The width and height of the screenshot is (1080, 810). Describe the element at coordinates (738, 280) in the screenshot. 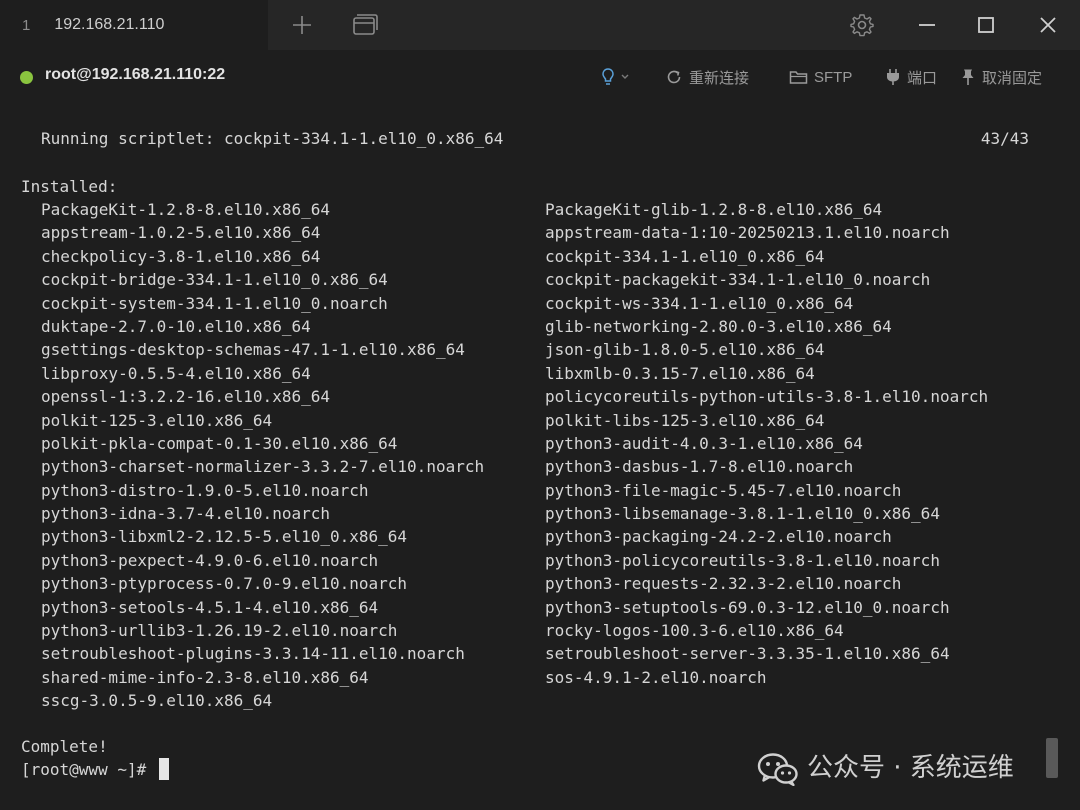

I see `package-name: cockpit-packagekit-334.1-1.el10_0.noarch` at that location.